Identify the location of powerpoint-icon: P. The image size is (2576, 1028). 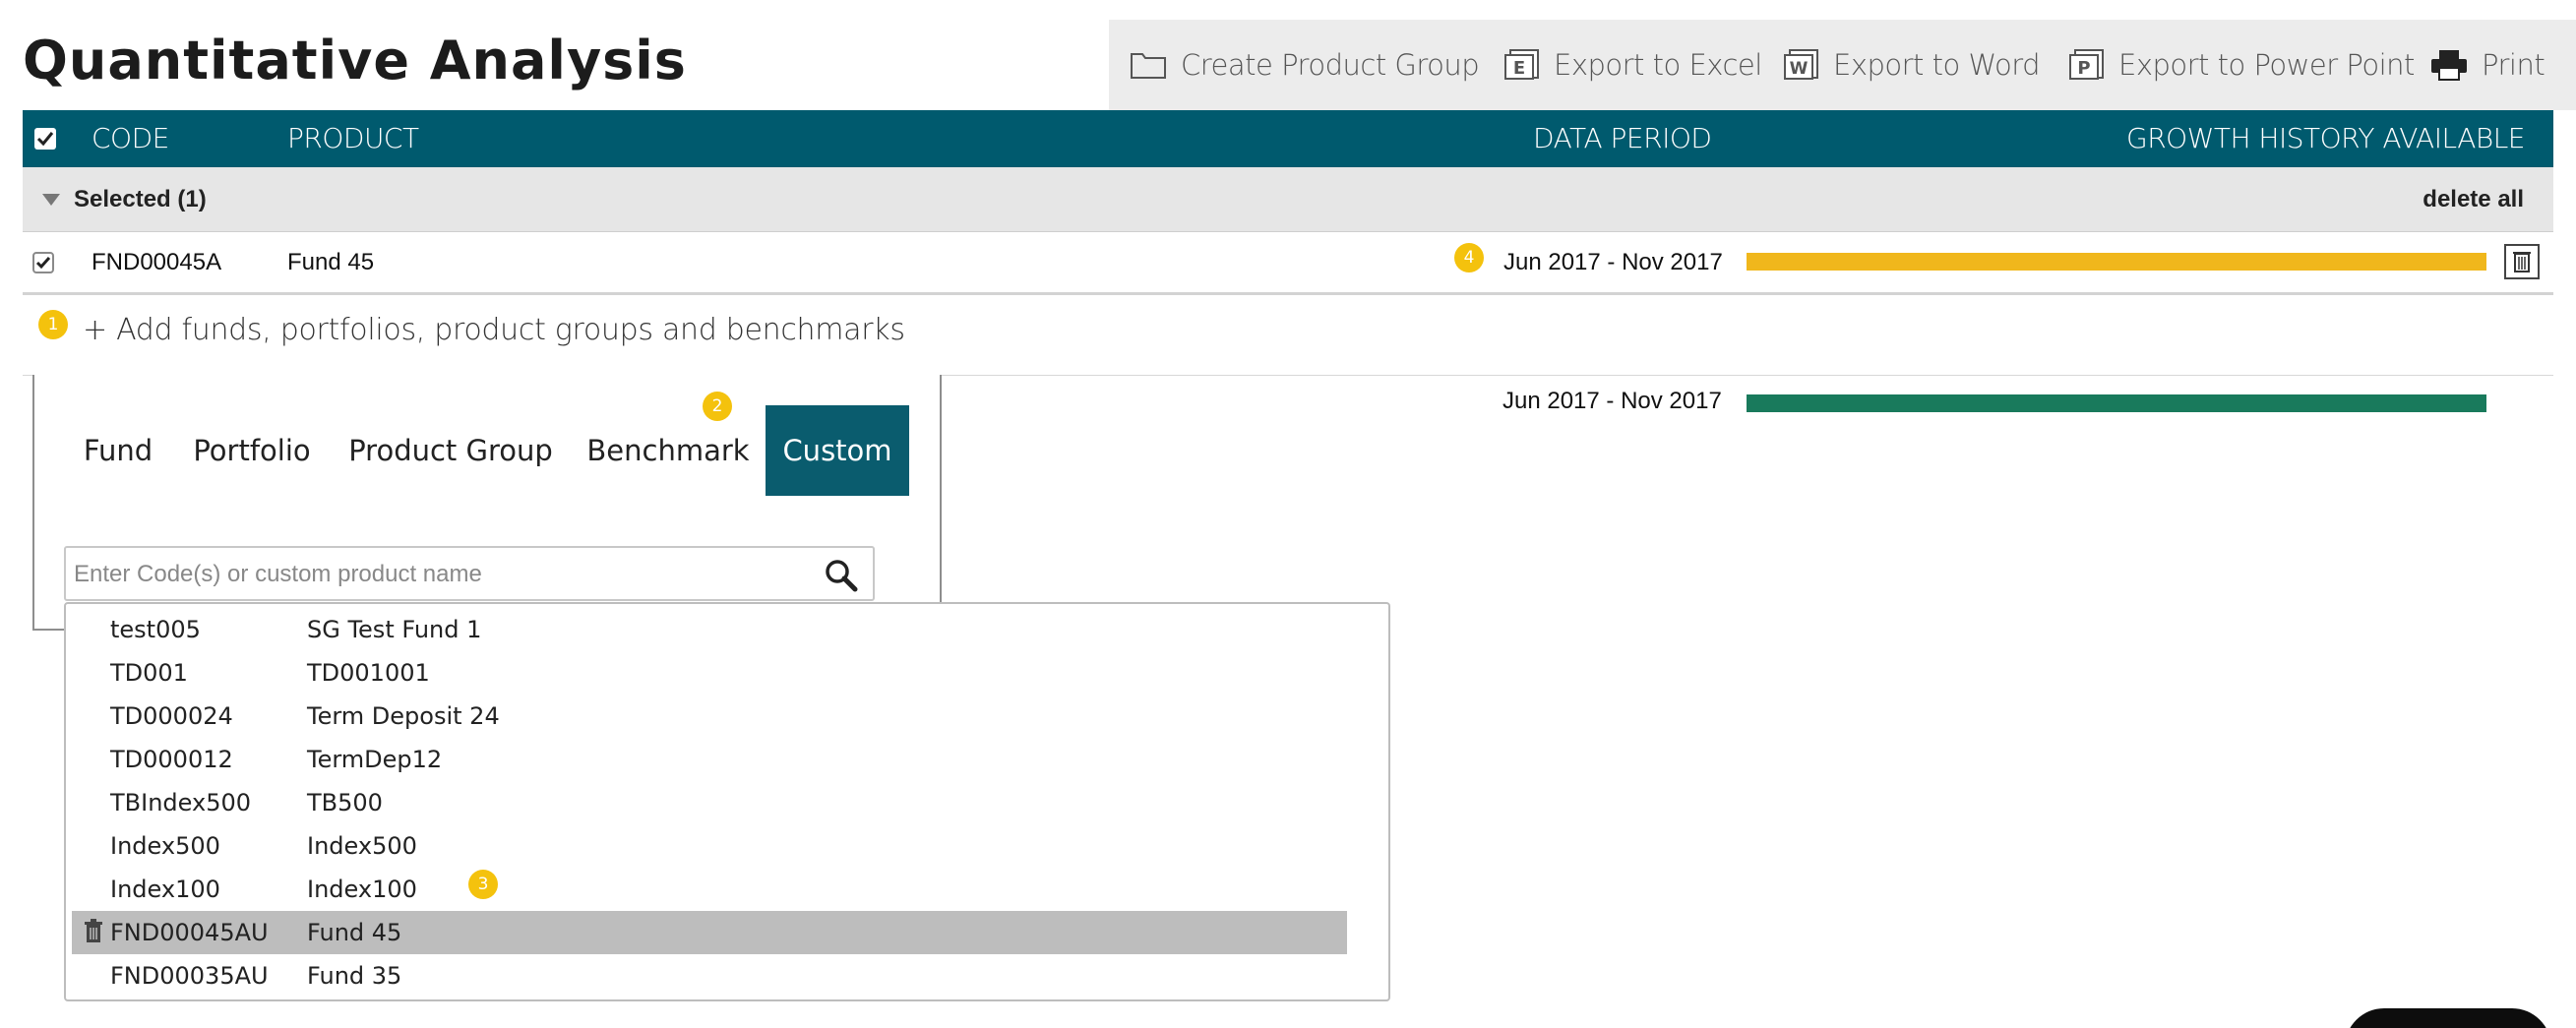
(2086, 64).